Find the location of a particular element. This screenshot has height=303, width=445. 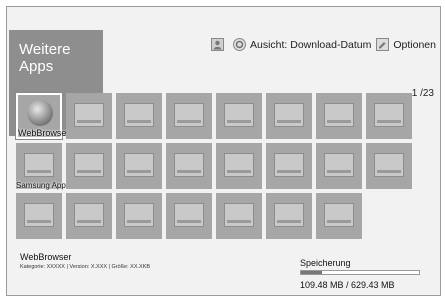

page-title: Weitere Apps is located at coordinates (45, 58).